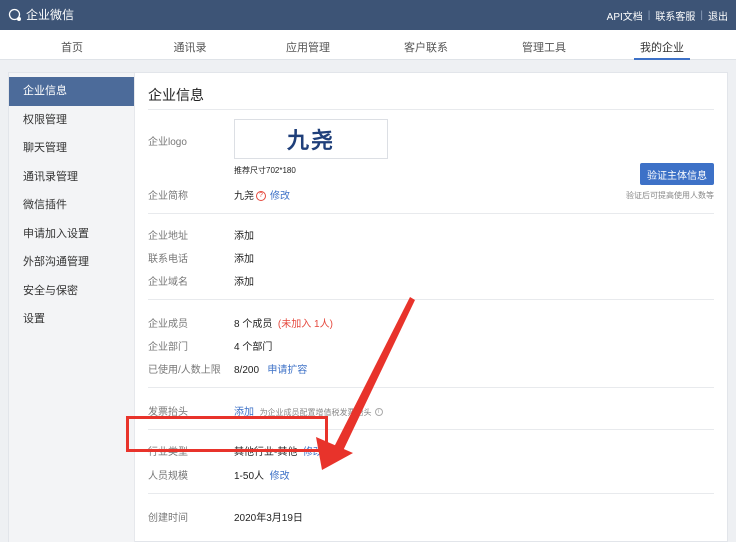 This screenshot has width=736, height=542. Describe the element at coordinates (662, 59) in the screenshot. I see `active-tab-indicator` at that location.